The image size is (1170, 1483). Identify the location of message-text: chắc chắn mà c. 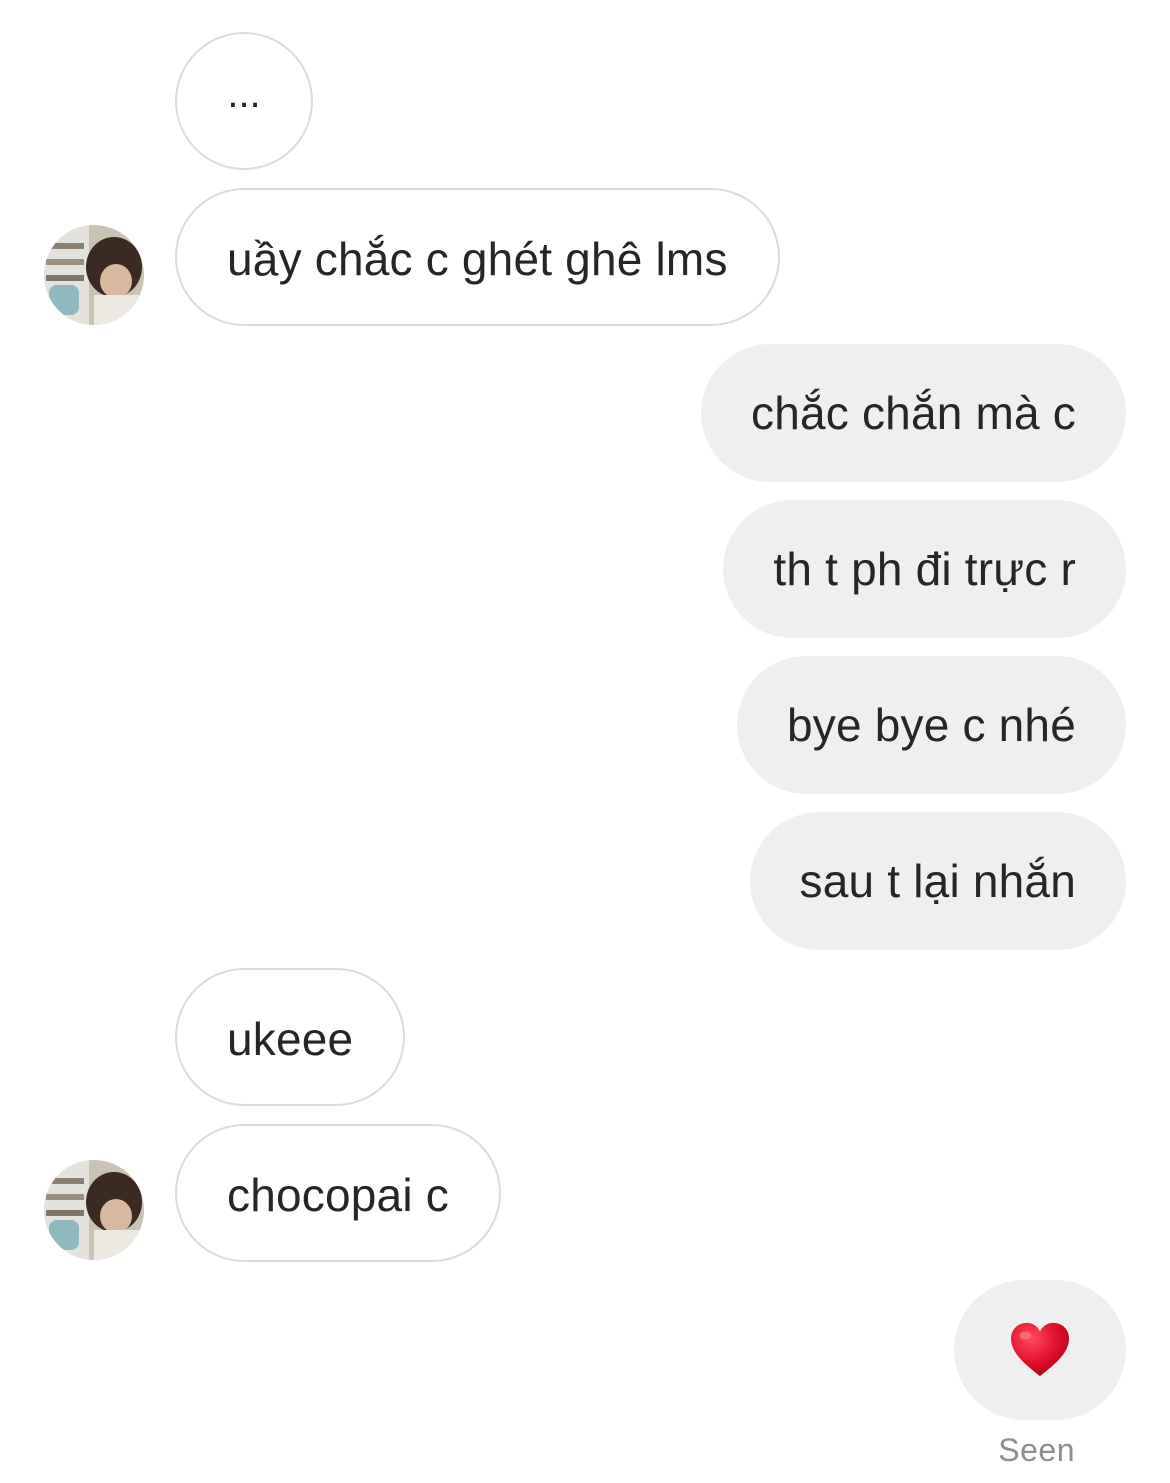
(913, 413).